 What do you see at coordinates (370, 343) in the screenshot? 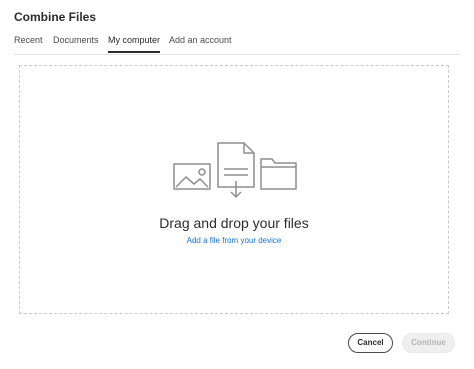
I see `cancel-button: Cancel` at bounding box center [370, 343].